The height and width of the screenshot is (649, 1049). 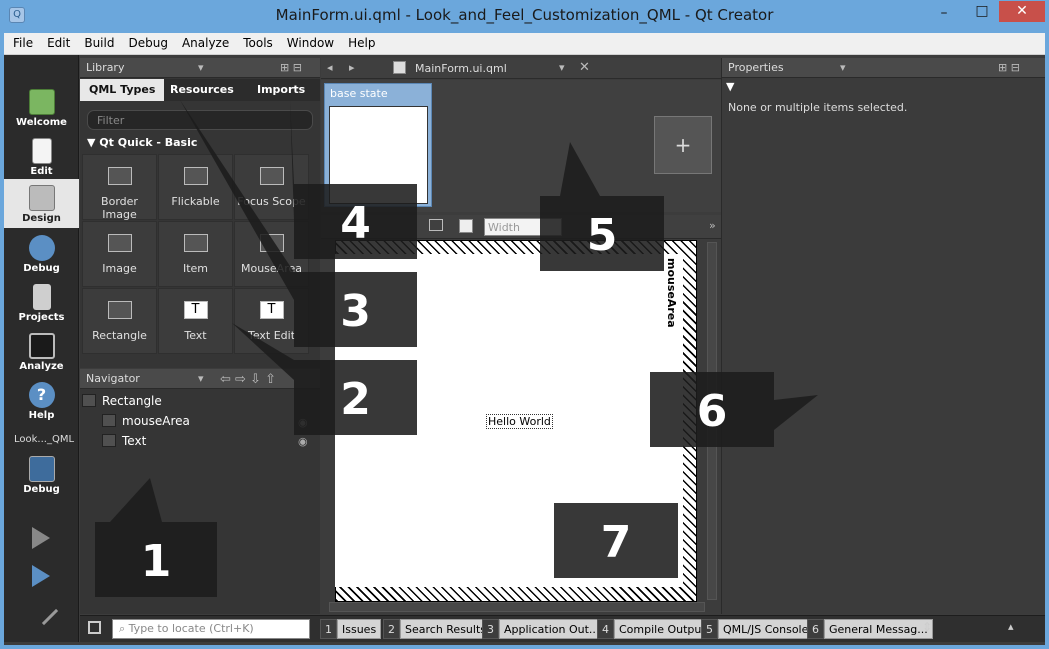 What do you see at coordinates (355, 397) in the screenshot?
I see `callout-2: 2` at bounding box center [355, 397].